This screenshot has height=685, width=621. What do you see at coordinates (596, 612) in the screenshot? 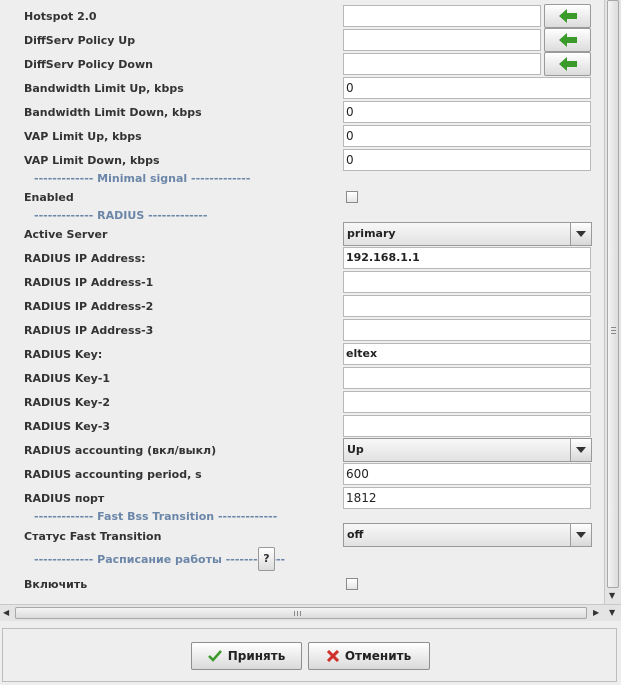
I see `scroll-right-arrow-icon: ▶` at bounding box center [596, 612].